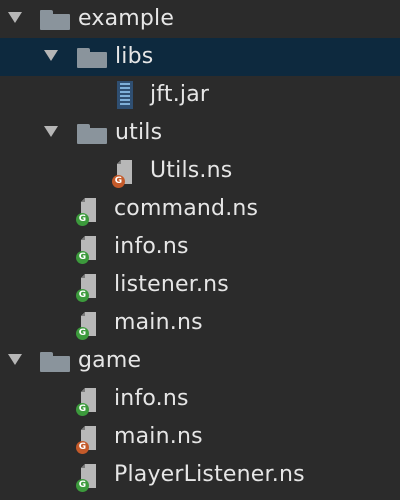 The height and width of the screenshot is (500, 400). Describe the element at coordinates (200, 133) in the screenshot. I see `tree-item-utils: utils` at that location.